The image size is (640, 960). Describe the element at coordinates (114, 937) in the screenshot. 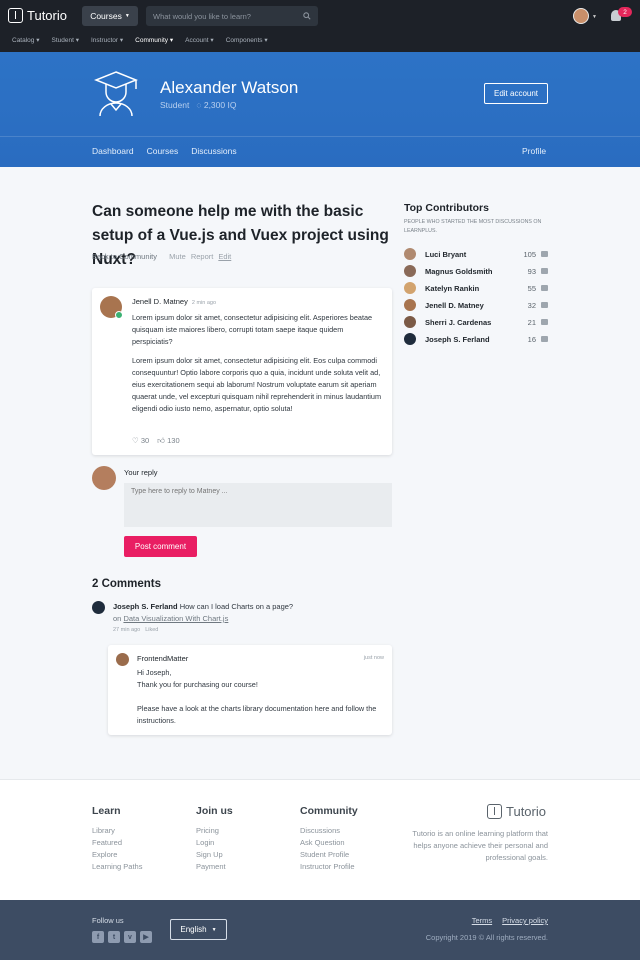

I see `twitter-icon: t` at that location.